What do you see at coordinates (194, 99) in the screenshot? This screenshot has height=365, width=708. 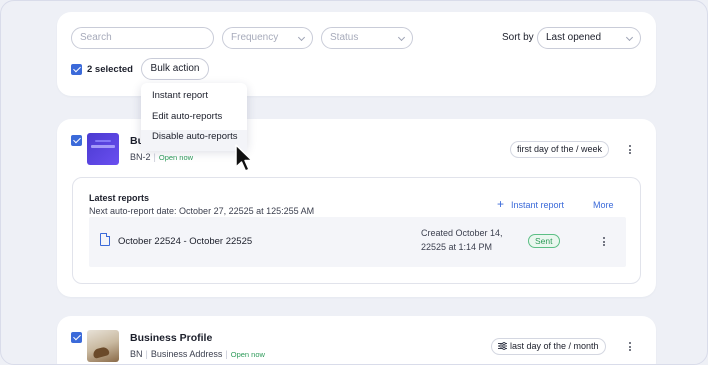 I see `menu-item-instant-report: Instant report` at bounding box center [194, 99].